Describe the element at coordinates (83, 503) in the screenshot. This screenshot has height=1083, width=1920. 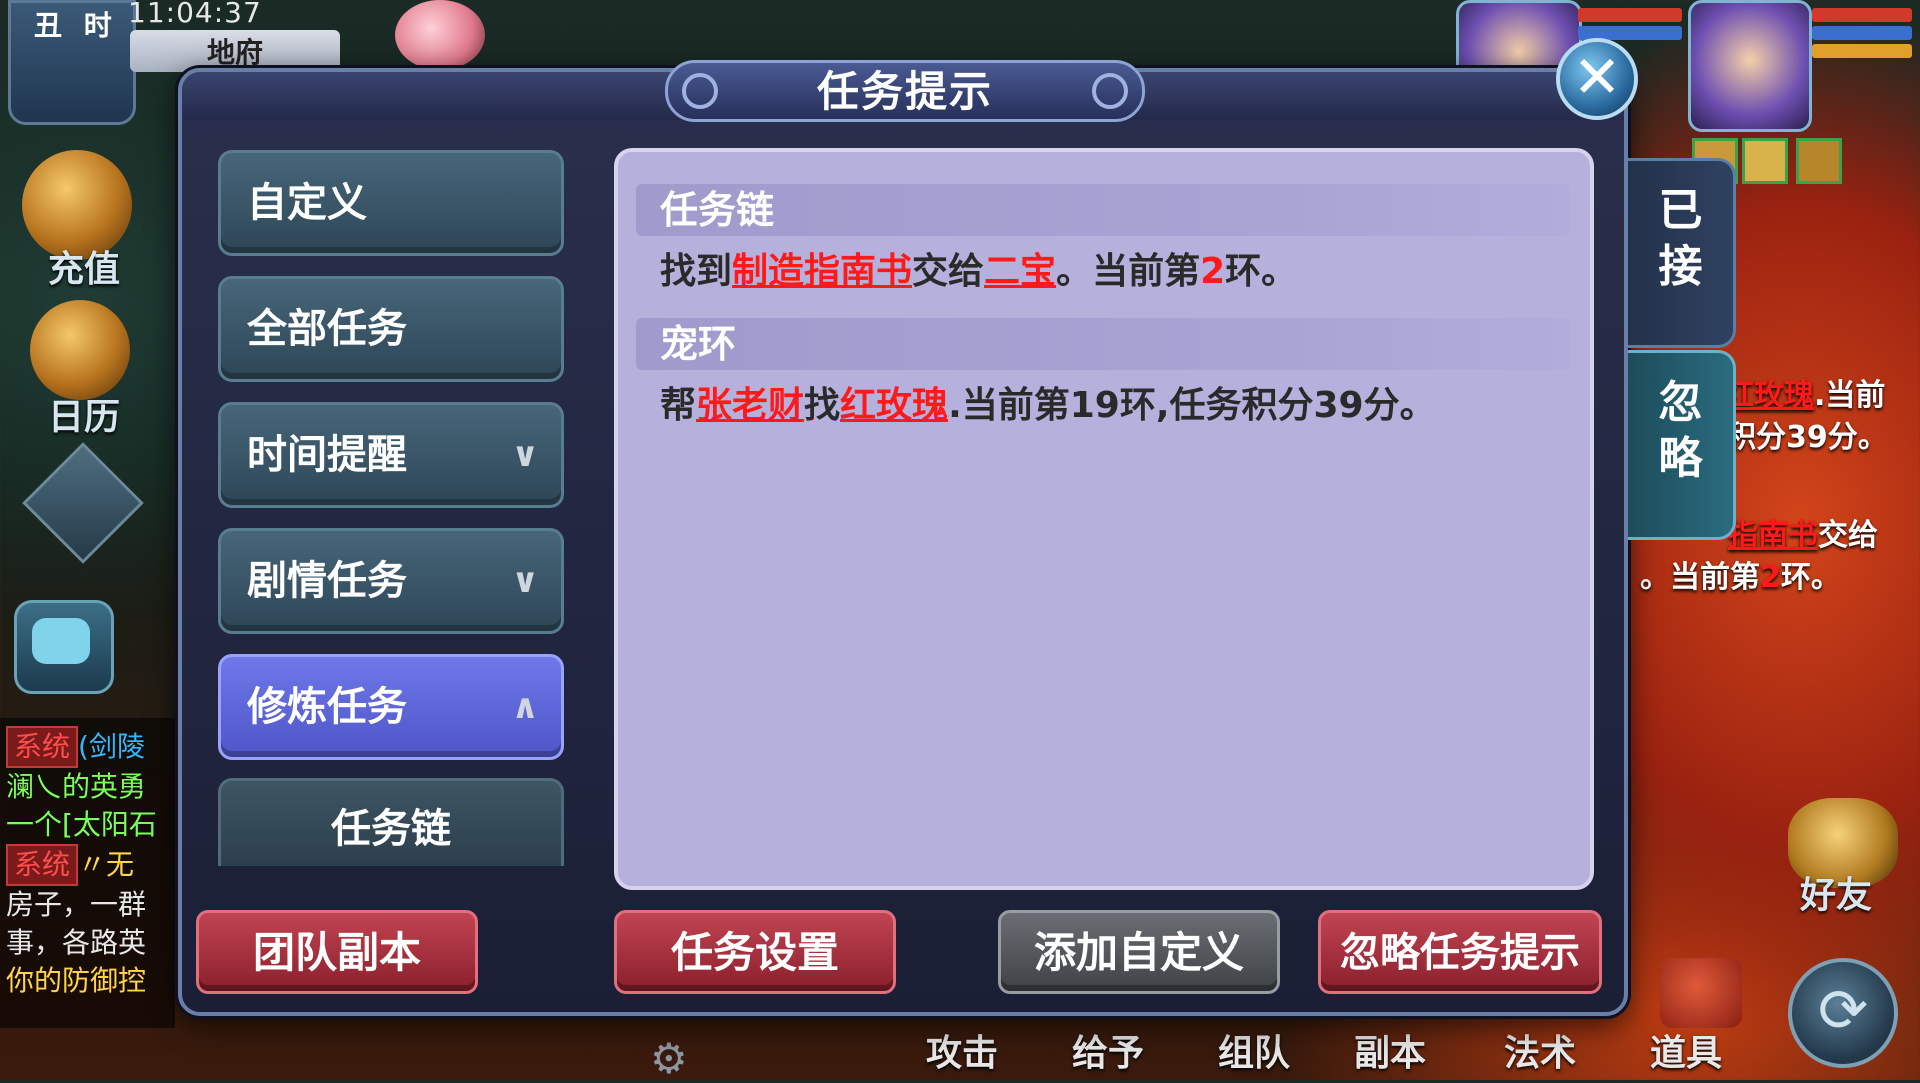
I see `collapse-arrow-icon` at that location.